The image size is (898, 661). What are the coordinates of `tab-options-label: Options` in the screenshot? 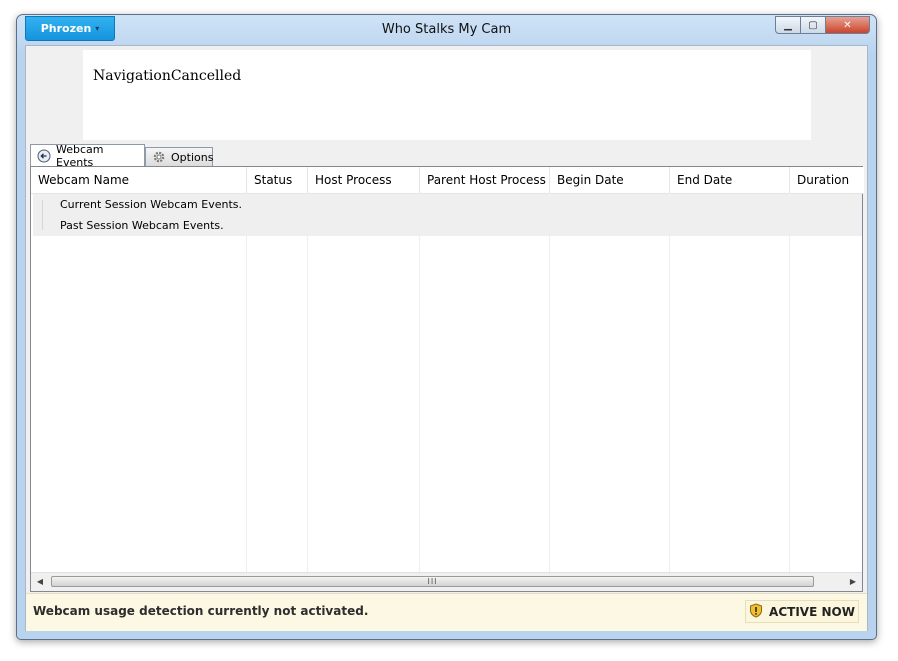 It's located at (192, 157).